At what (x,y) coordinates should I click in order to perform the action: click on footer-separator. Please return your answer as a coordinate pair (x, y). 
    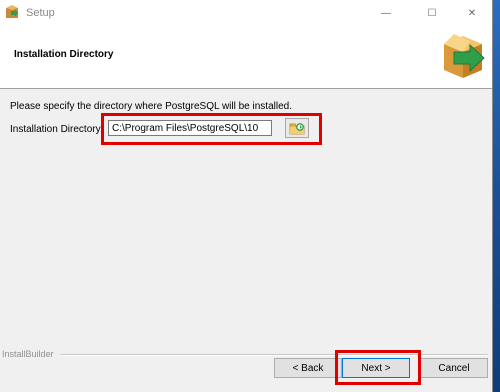
    Looking at the image, I should click on (274, 355).